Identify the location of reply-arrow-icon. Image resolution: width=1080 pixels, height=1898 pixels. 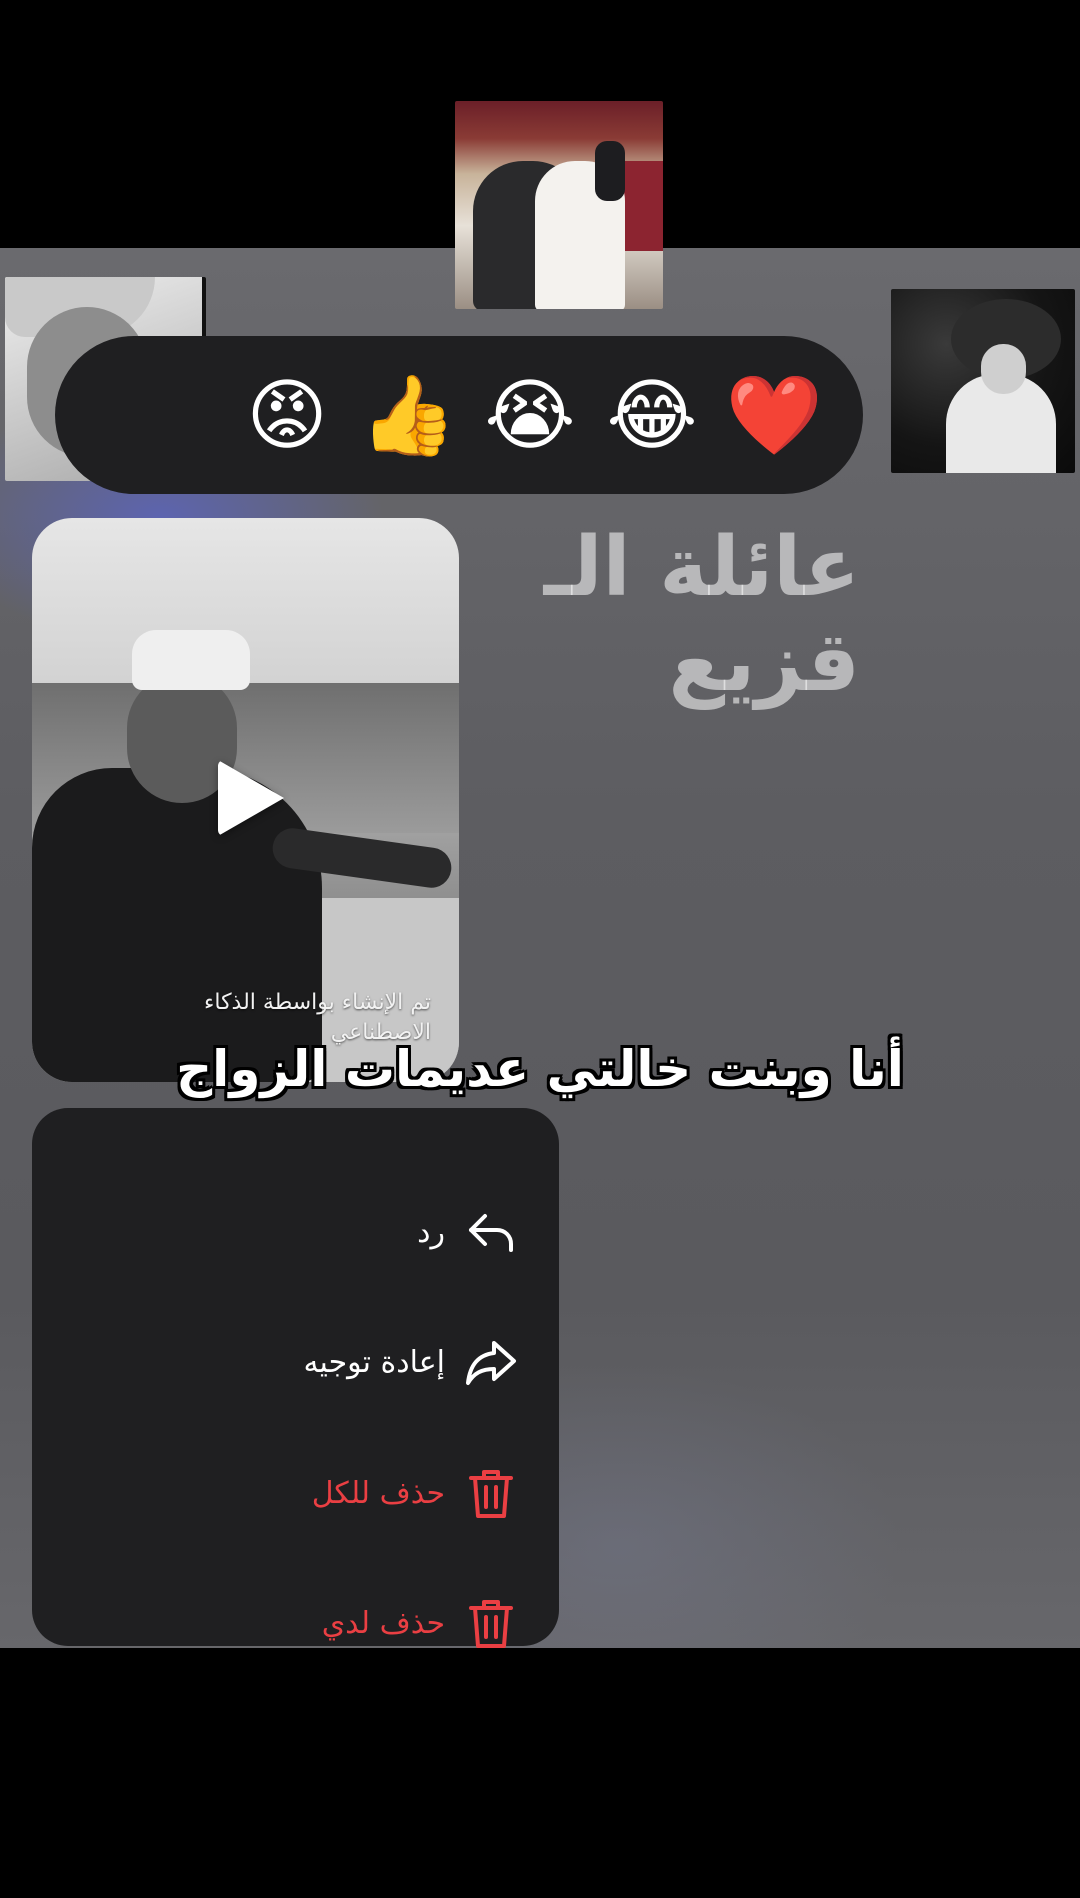
(491, 1232).